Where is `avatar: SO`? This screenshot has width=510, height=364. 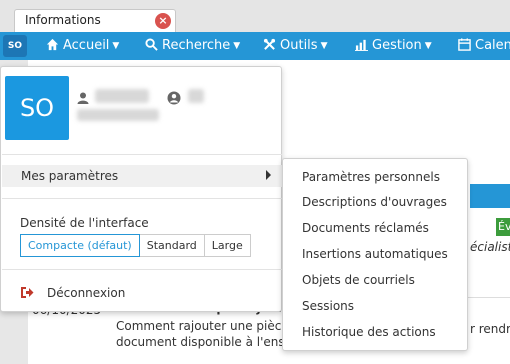
avatar: SO is located at coordinates (37, 108).